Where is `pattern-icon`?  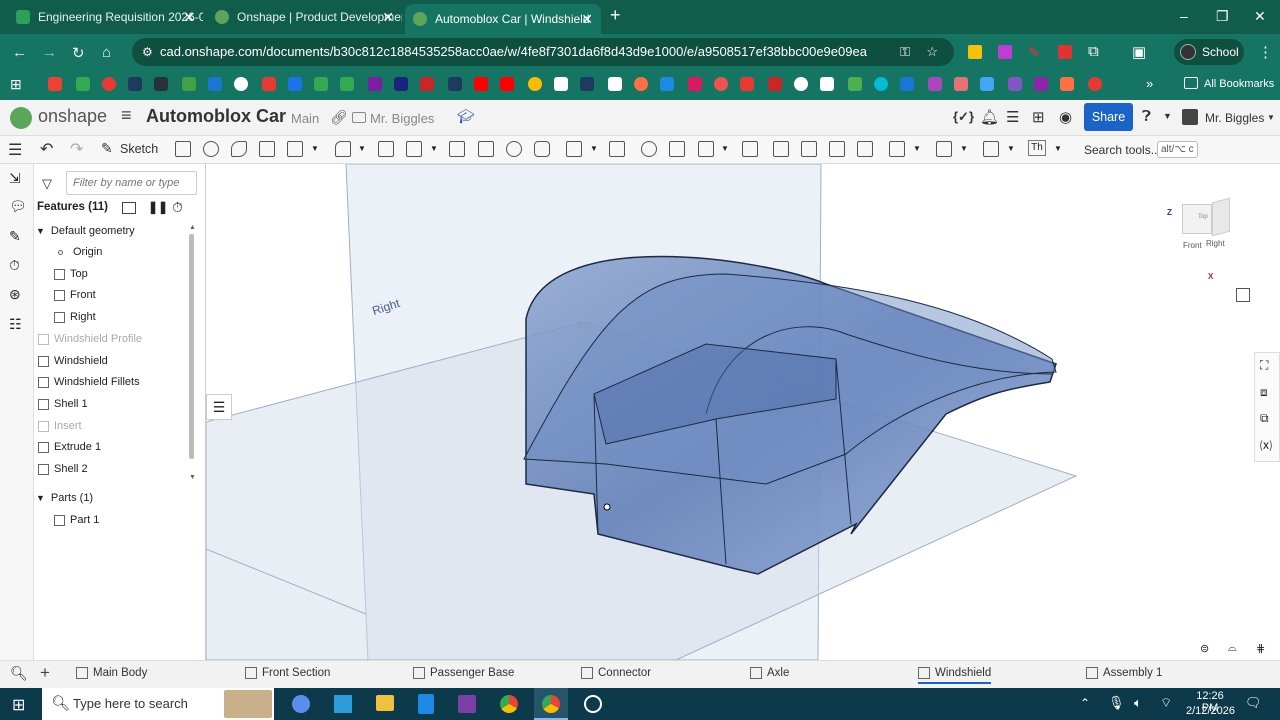
pattern-icon is located at coordinates (574, 149).